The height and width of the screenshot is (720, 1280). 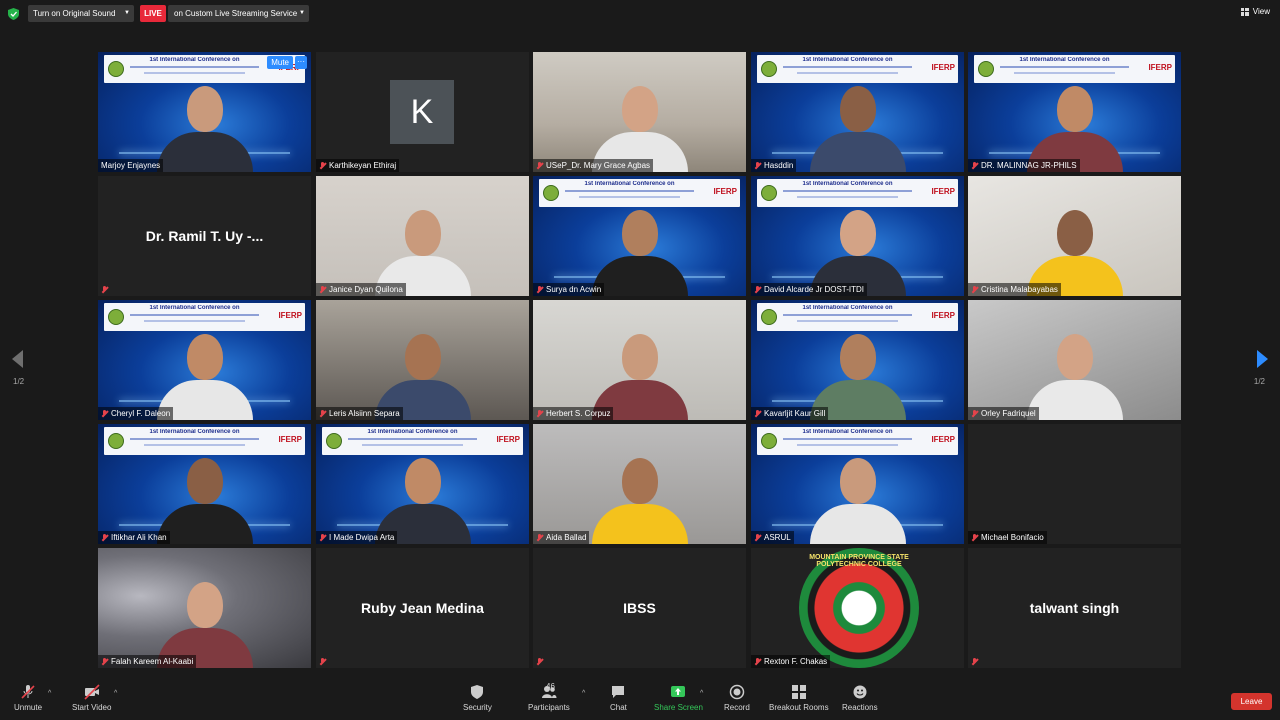 What do you see at coordinates (280, 62) in the screenshot?
I see `mute-participant-button: Mute` at bounding box center [280, 62].